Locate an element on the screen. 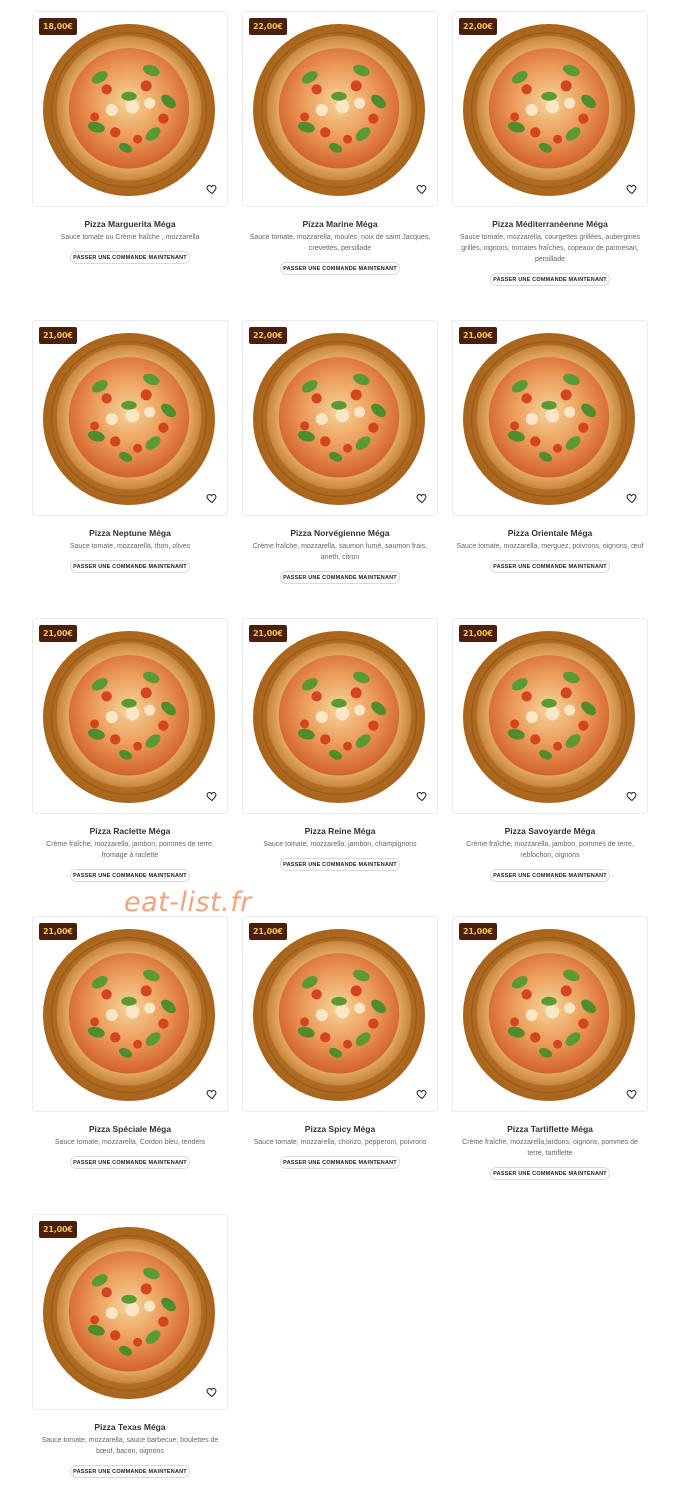 The width and height of the screenshot is (679, 1500). product-title: Pizza Marine Méga is located at coordinates (340, 224).